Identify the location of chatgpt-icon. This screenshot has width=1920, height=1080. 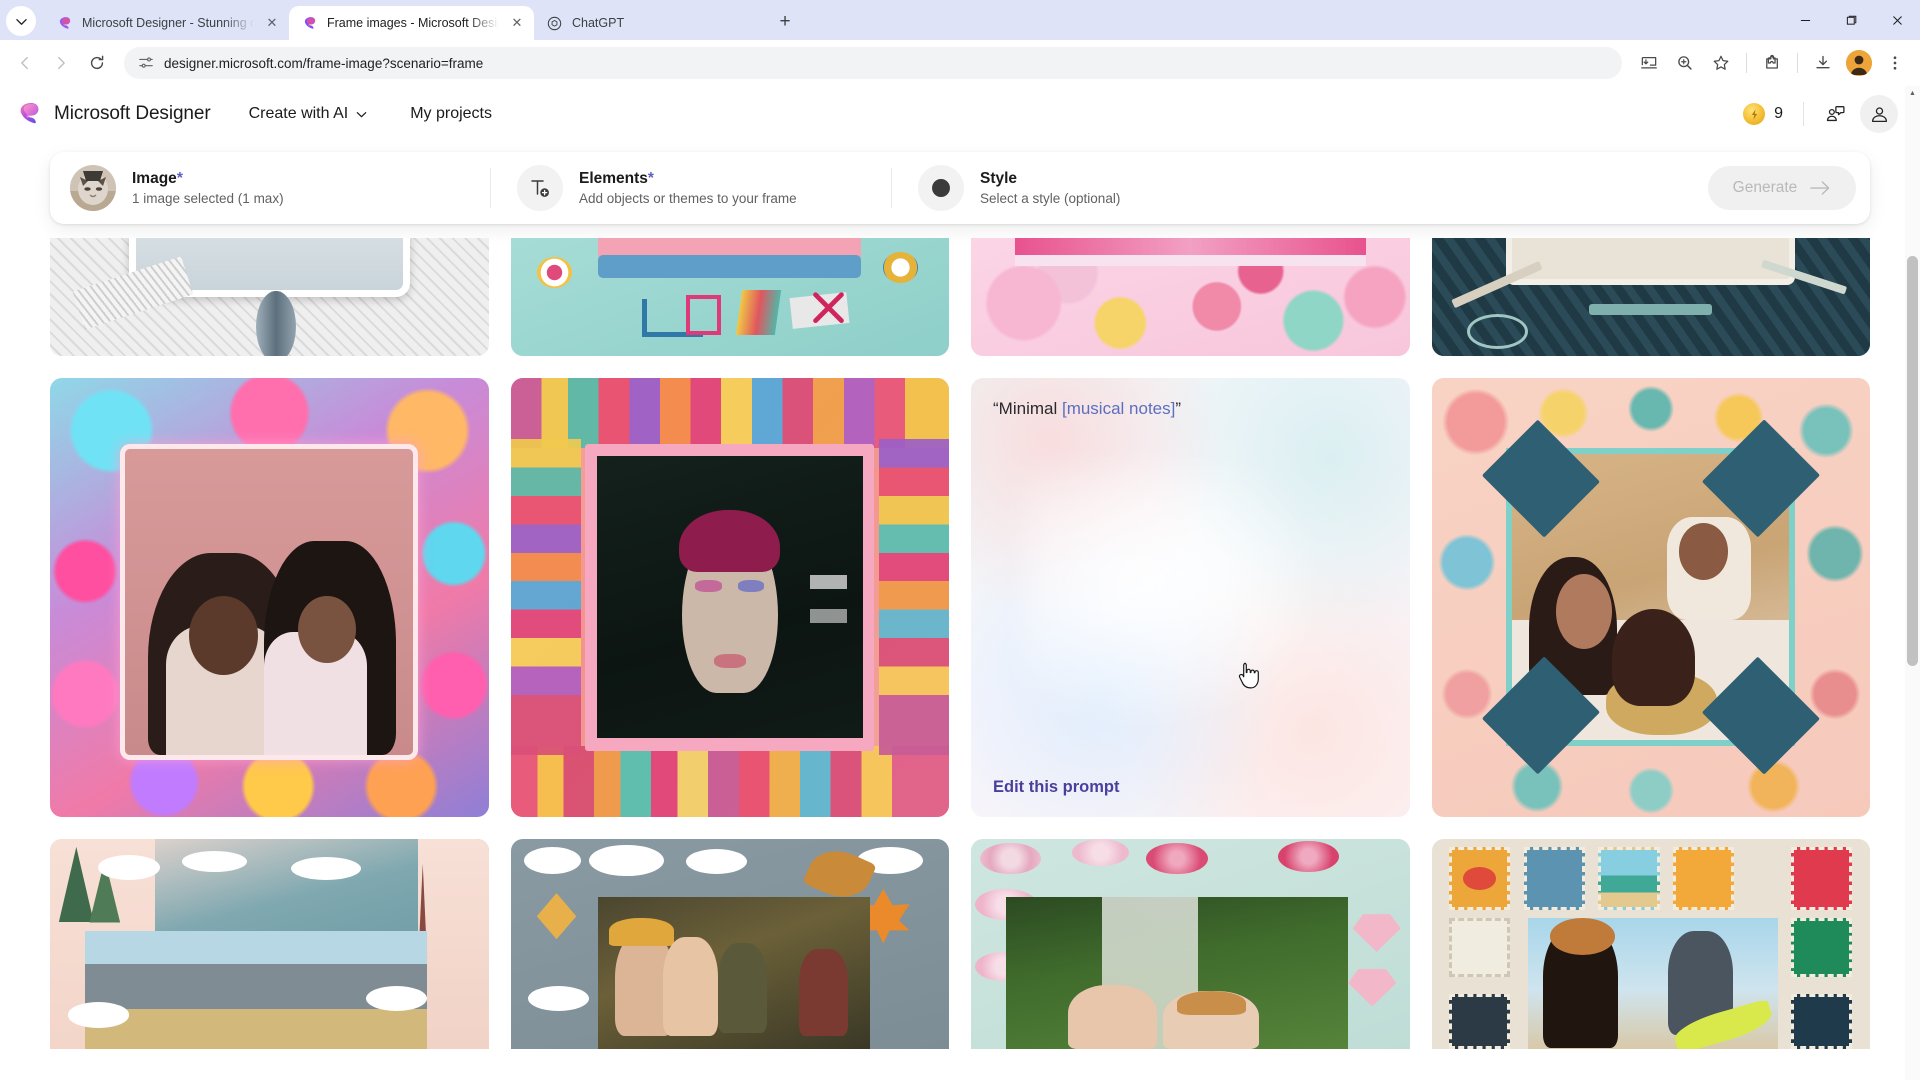
(554, 23).